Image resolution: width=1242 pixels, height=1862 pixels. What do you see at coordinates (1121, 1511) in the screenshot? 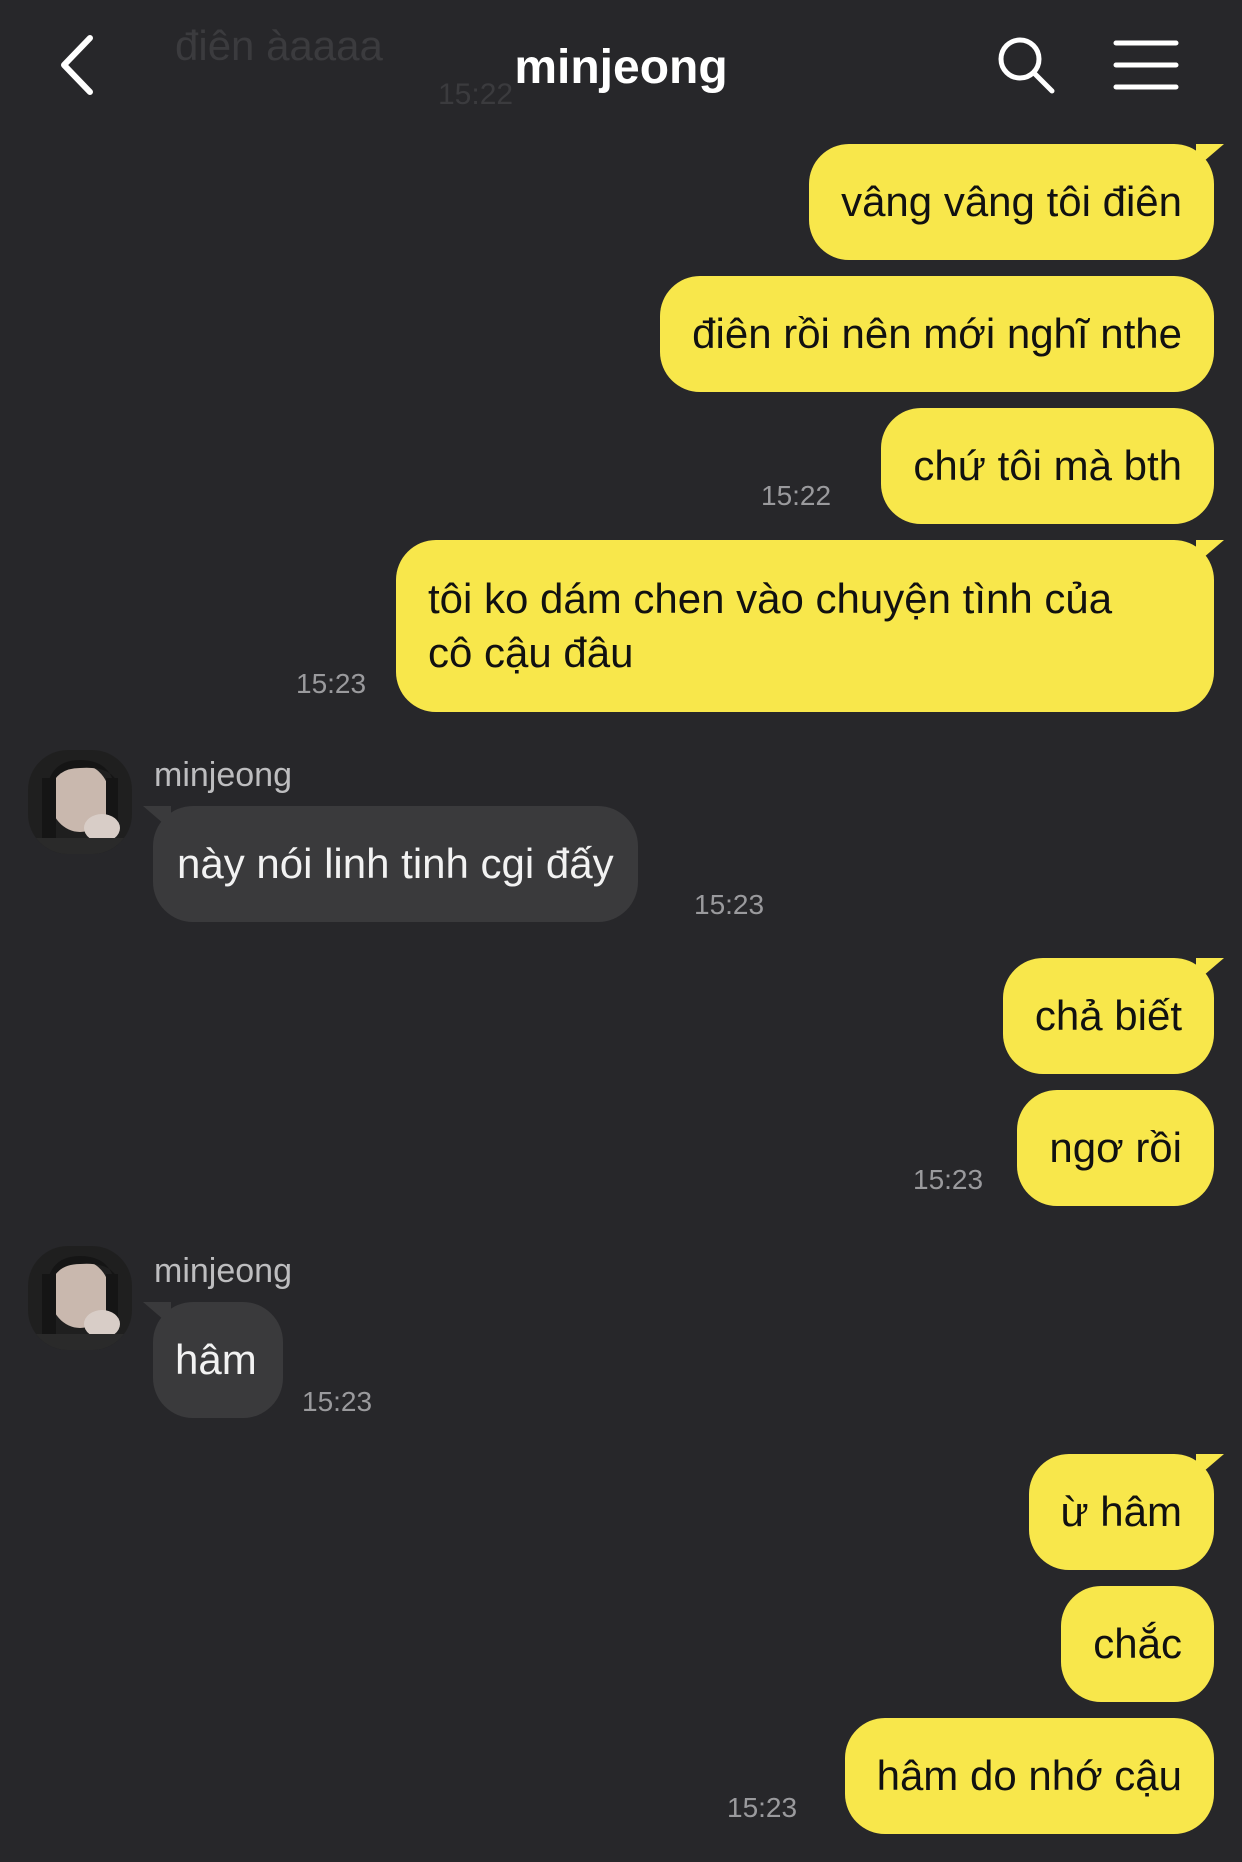
I see `message-text: ừ hâm` at bounding box center [1121, 1511].